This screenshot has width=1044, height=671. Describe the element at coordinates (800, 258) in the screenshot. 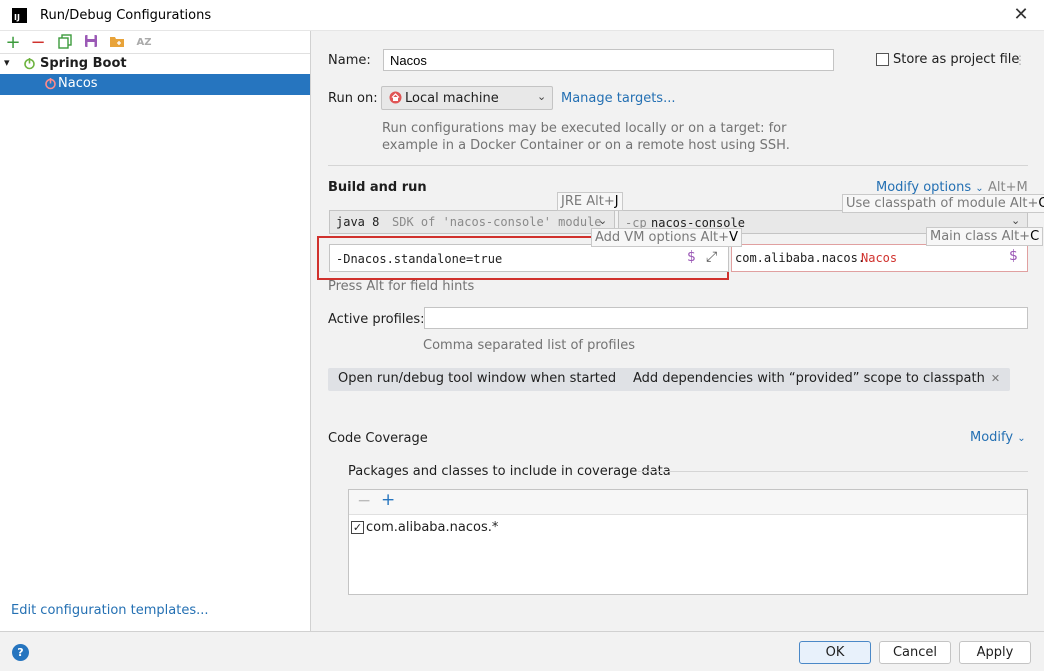

I see `main-class-package: com.alibaba.nacos.` at that location.